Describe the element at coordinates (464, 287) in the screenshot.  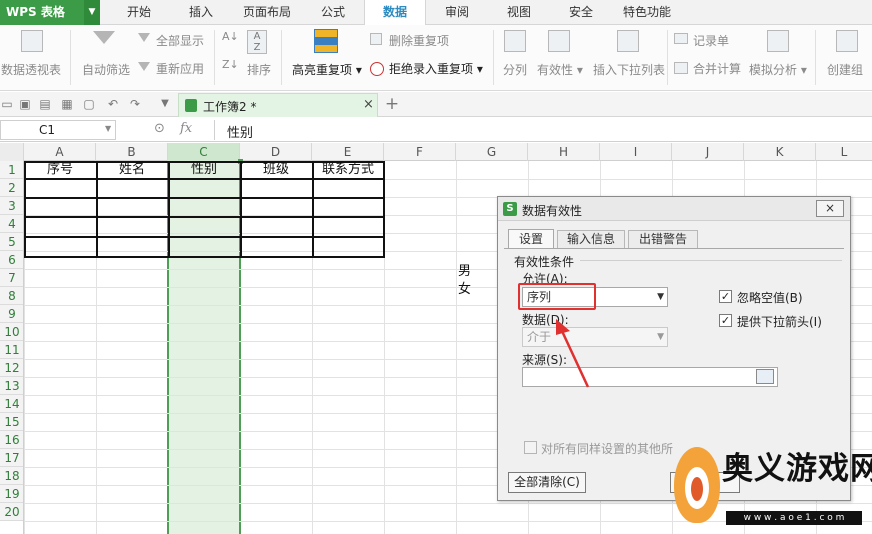
I see `cell-g7: 女` at that location.